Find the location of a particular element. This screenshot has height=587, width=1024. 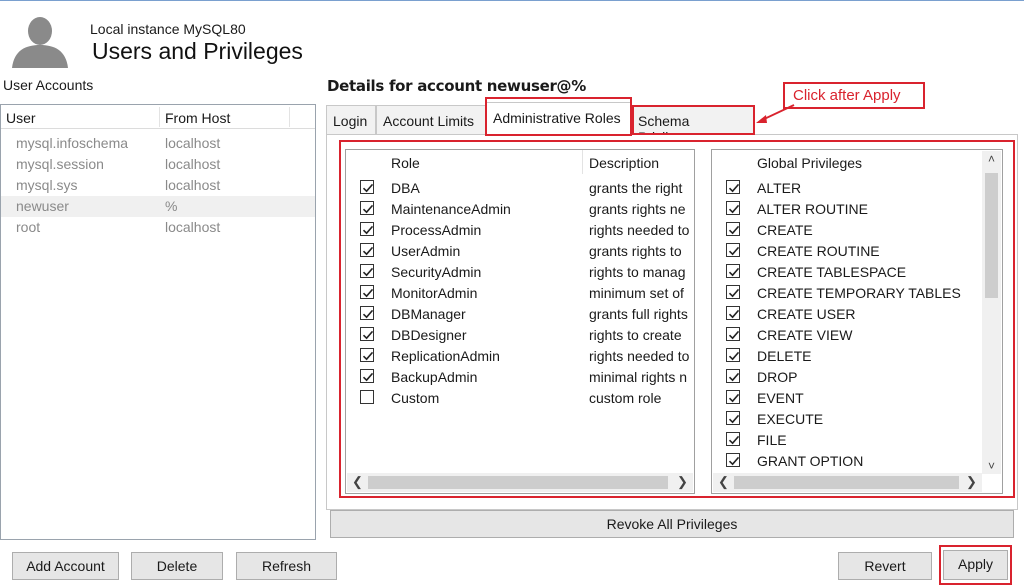

tab-login: Login is located at coordinates (351, 120).